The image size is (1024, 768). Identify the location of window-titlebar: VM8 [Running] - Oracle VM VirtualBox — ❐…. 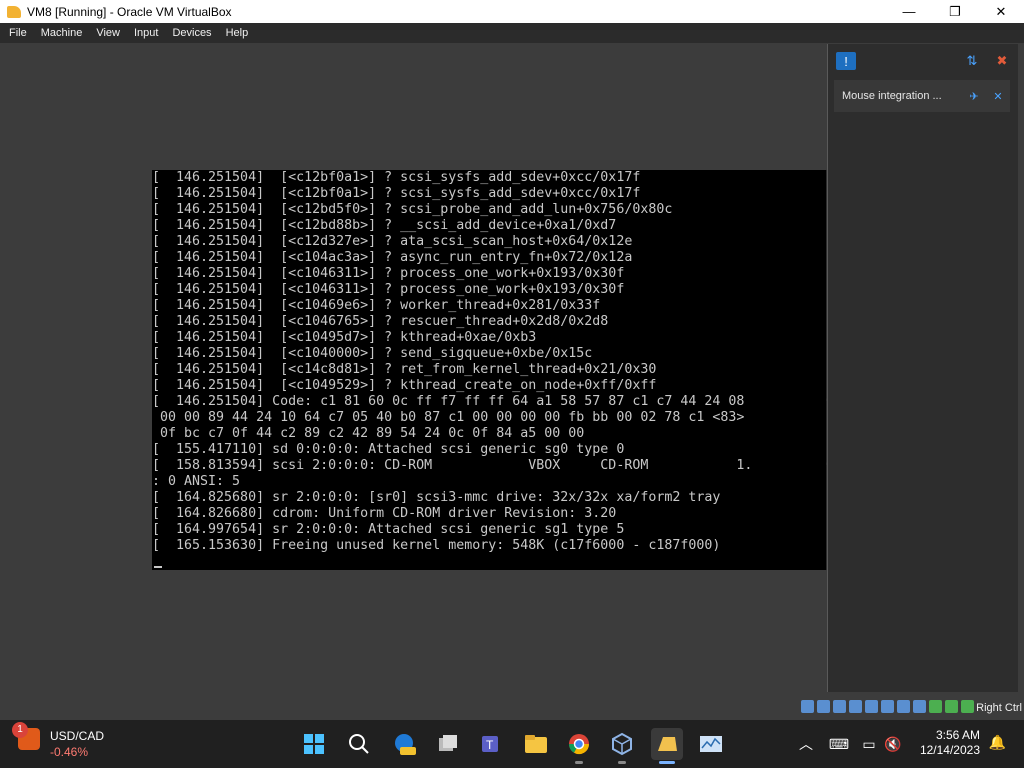
(512, 11).